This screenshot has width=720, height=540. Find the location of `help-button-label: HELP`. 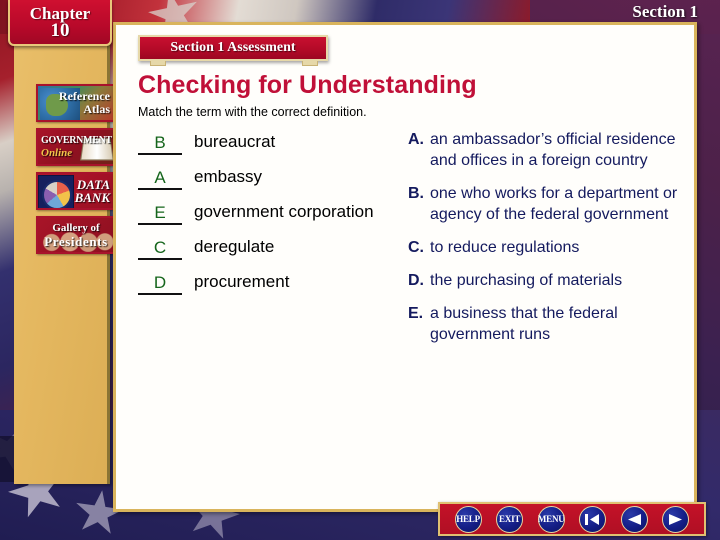

help-button-label: HELP is located at coordinates (468, 519).